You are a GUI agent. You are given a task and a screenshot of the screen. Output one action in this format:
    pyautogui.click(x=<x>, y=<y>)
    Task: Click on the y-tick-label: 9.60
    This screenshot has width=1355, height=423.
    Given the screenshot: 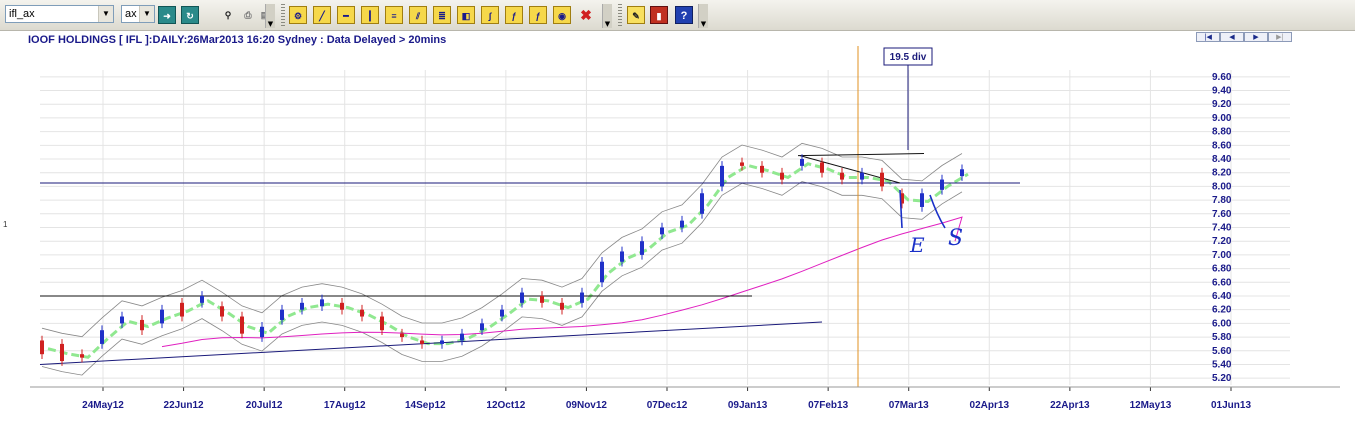 What is the action you would take?
    pyautogui.click(x=1222, y=77)
    